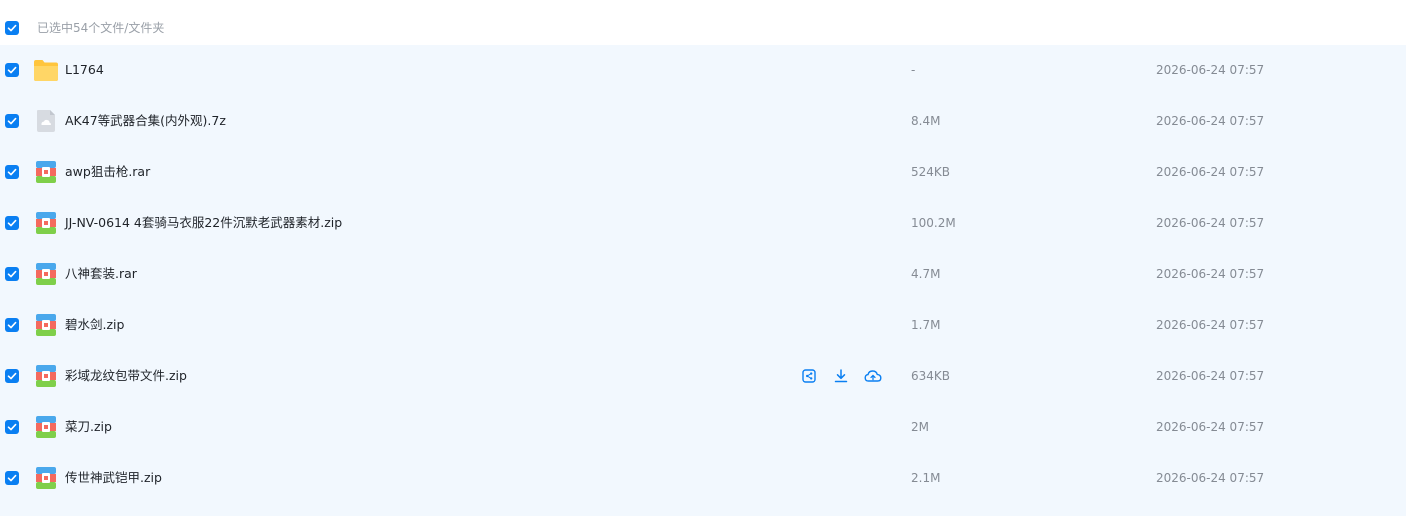 The image size is (1406, 516). What do you see at coordinates (703, 22) in the screenshot?
I see `selection-header: 已选中54个文件/文件夹` at bounding box center [703, 22].